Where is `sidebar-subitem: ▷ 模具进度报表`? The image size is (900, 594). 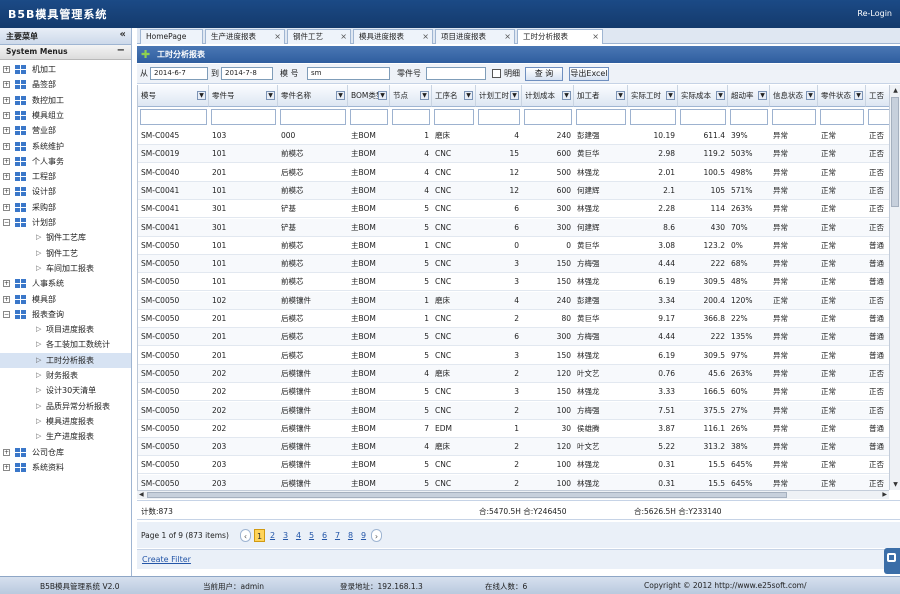
sidebar-subitem: ▷ 模具进度报表 is located at coordinates (65, 421).